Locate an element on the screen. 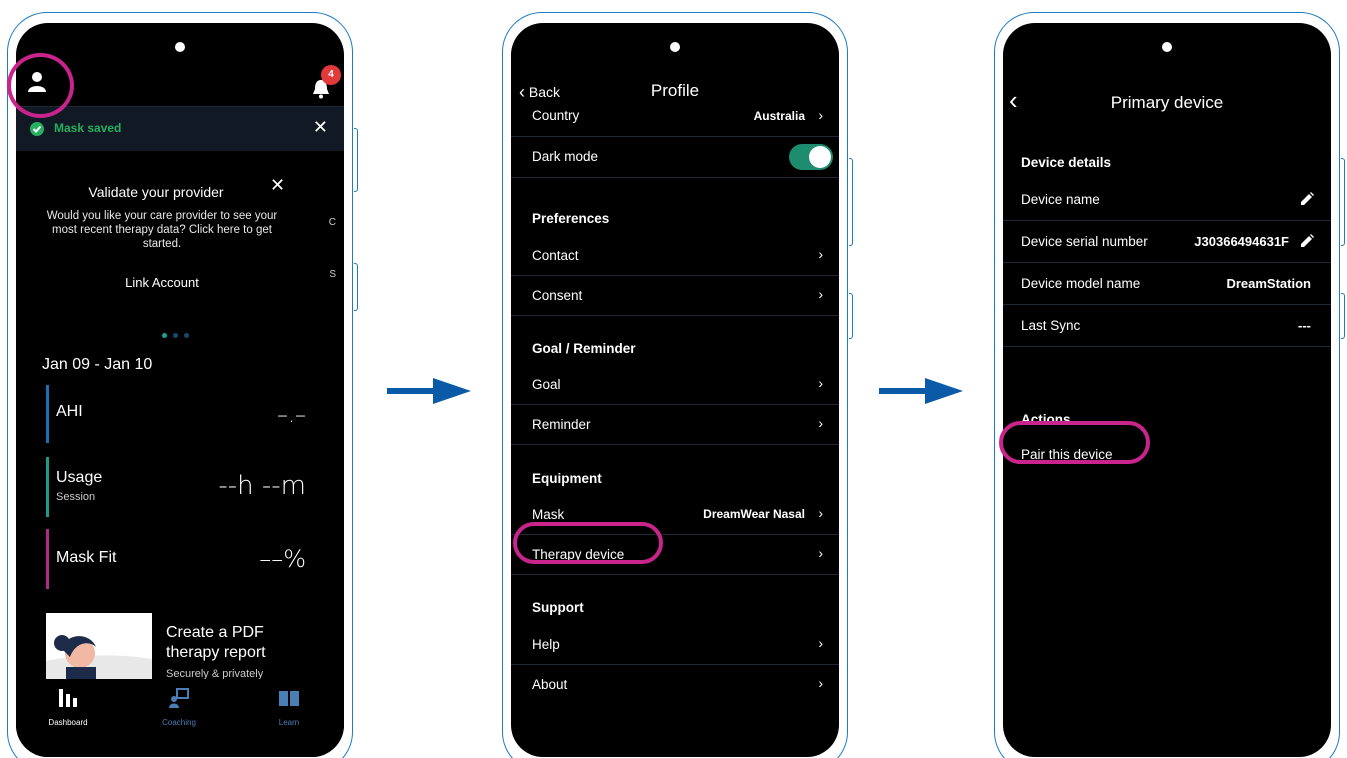 This screenshot has width=1347, height=758. next-card-peek: S is located at coordinates (332, 274).